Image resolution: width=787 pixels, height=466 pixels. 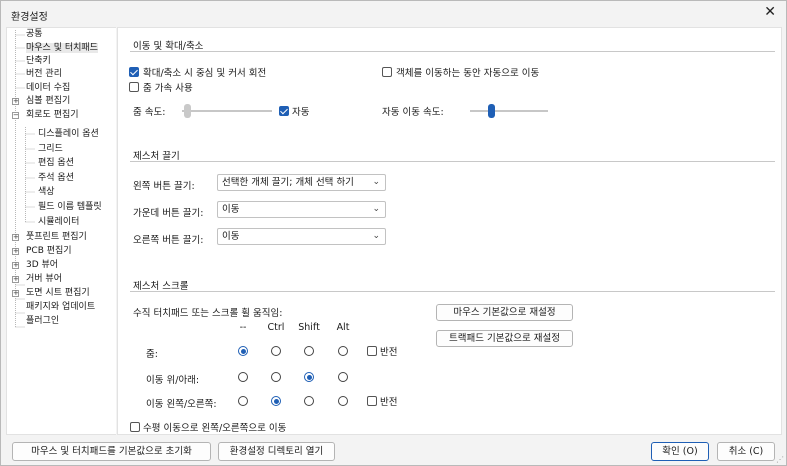 What do you see at coordinates (42, 321) in the screenshot?
I see `tree-item-plugins: 플러그인` at bounding box center [42, 321].